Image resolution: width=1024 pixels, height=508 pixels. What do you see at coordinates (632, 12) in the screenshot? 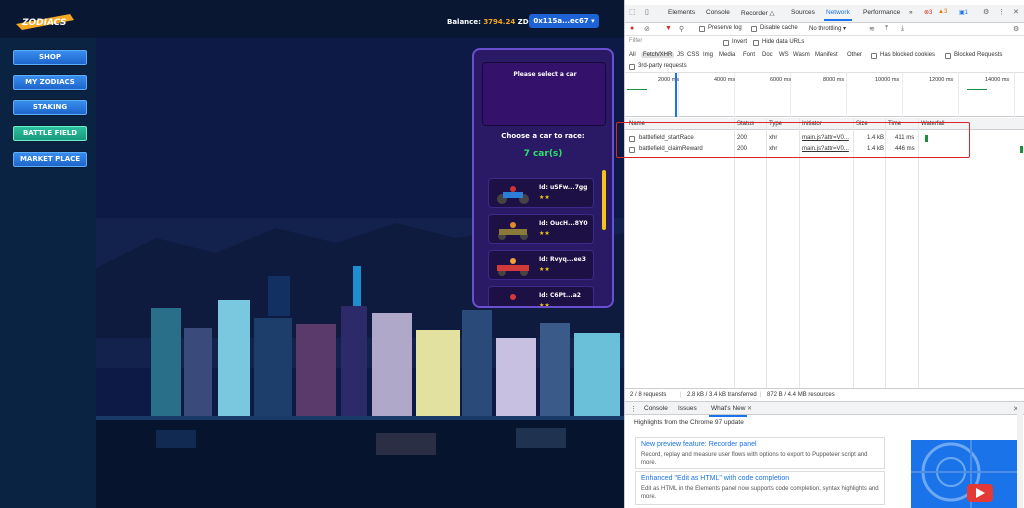
I see `inspect-element-icon: ⬚` at bounding box center [632, 12].